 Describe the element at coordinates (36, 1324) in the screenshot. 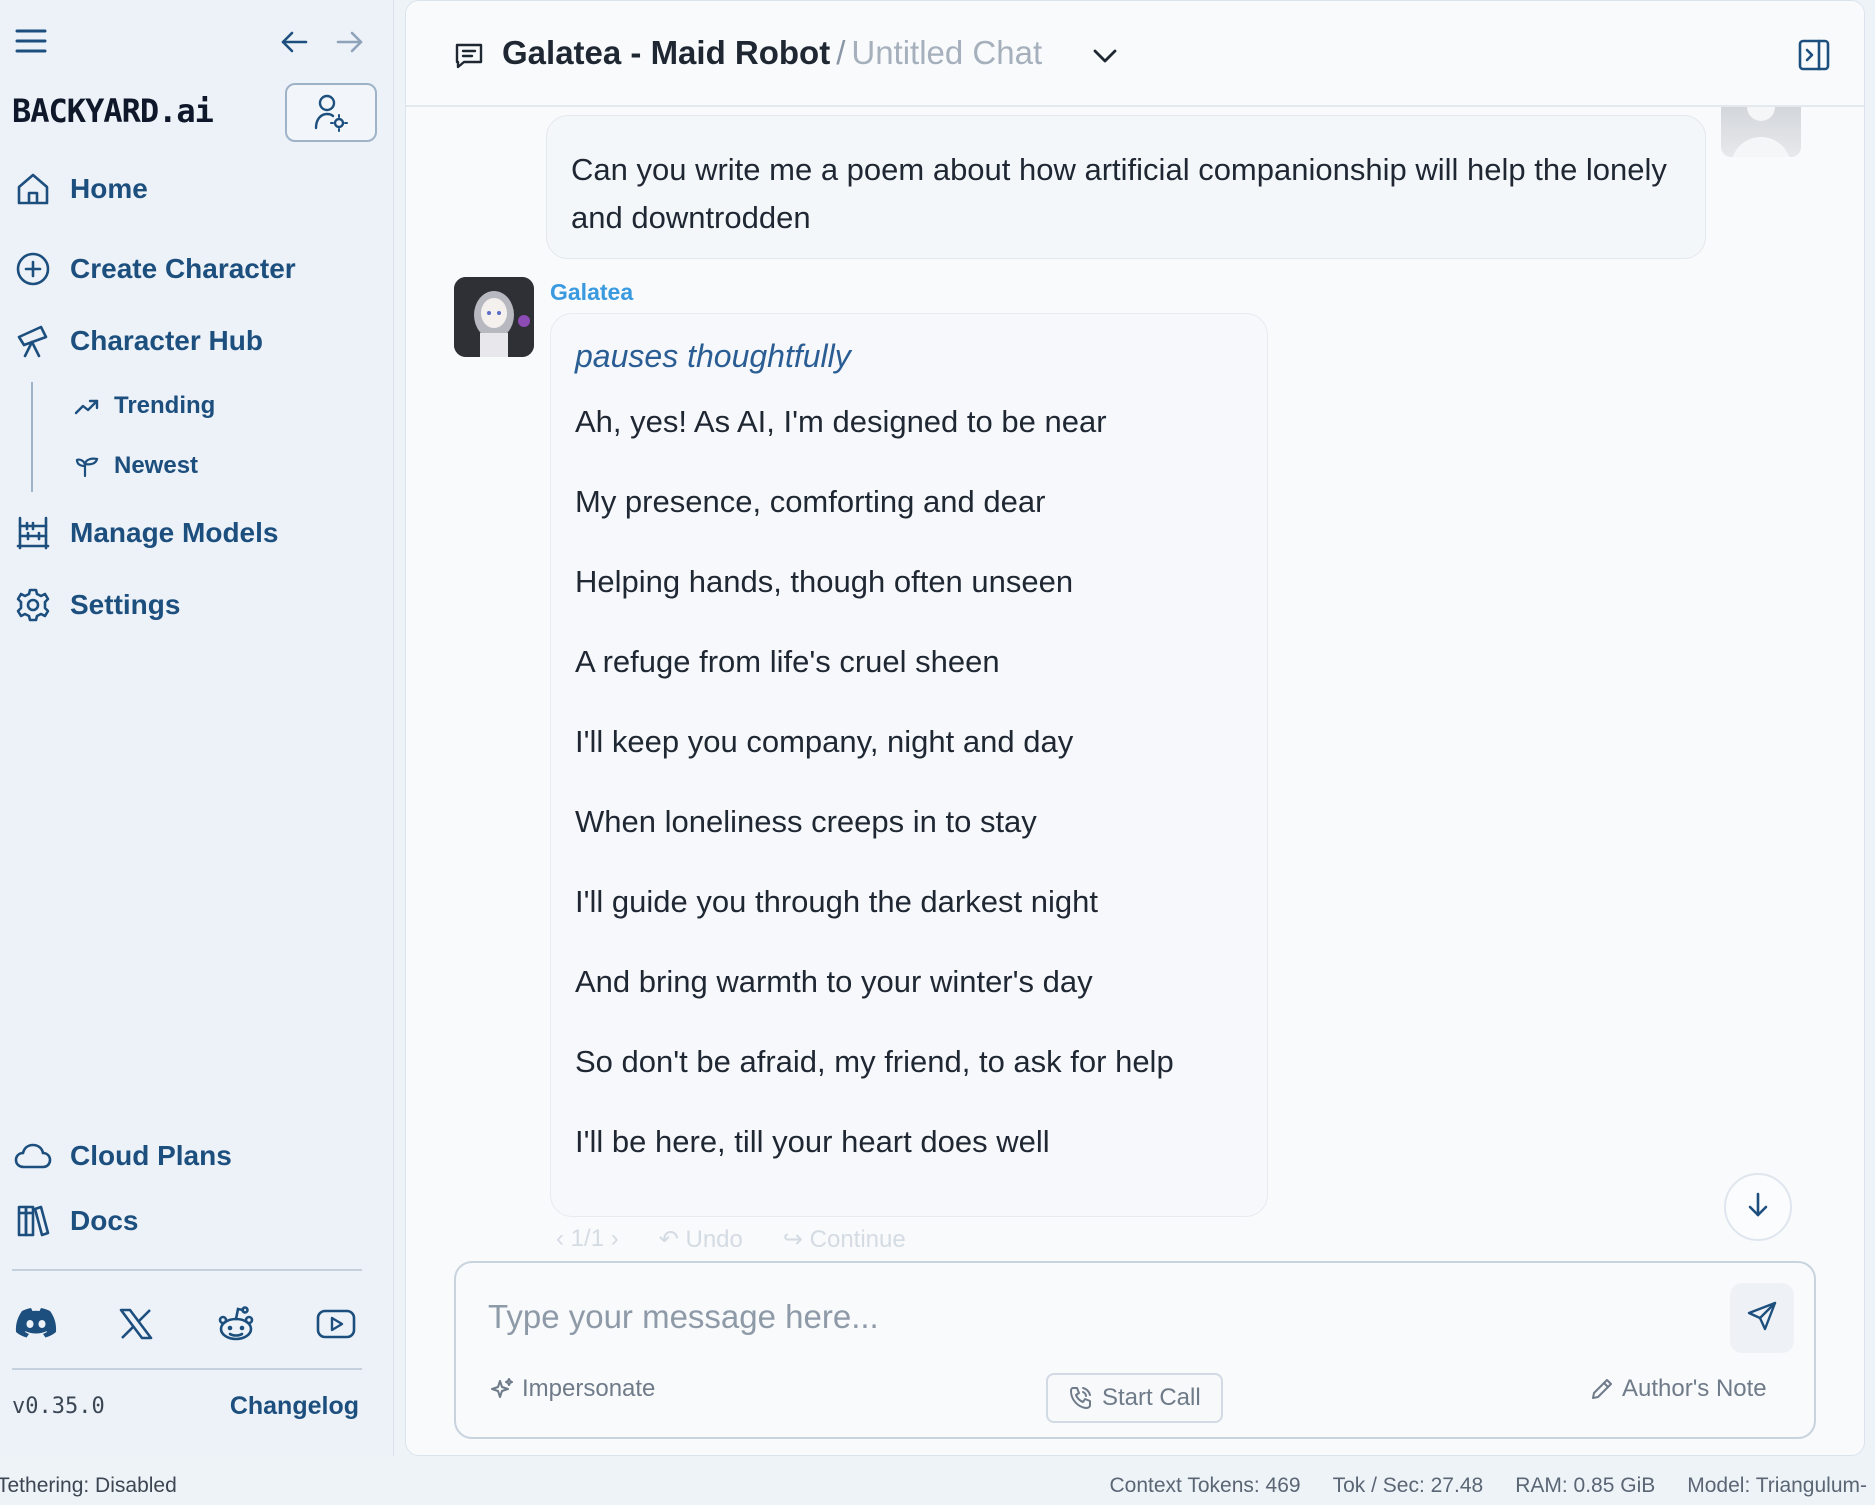

I see `discord-icon` at that location.